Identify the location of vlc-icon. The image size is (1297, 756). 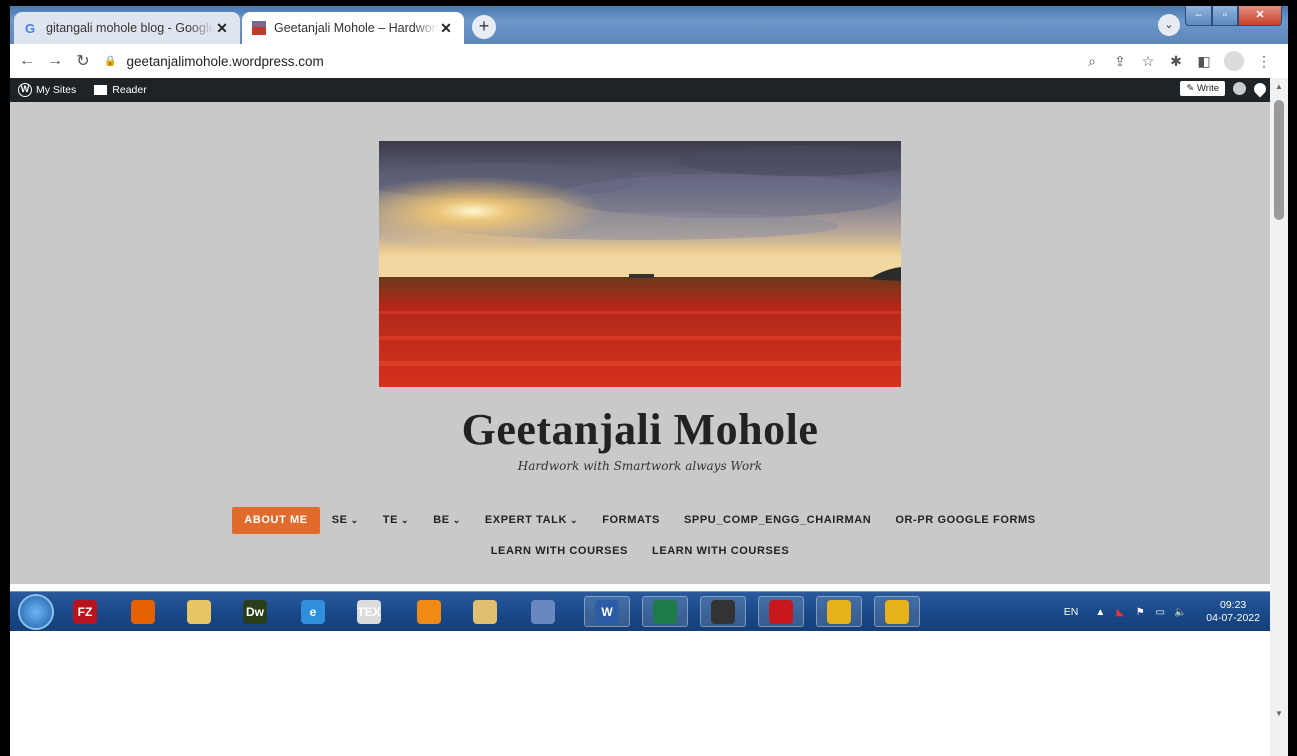
(429, 611).